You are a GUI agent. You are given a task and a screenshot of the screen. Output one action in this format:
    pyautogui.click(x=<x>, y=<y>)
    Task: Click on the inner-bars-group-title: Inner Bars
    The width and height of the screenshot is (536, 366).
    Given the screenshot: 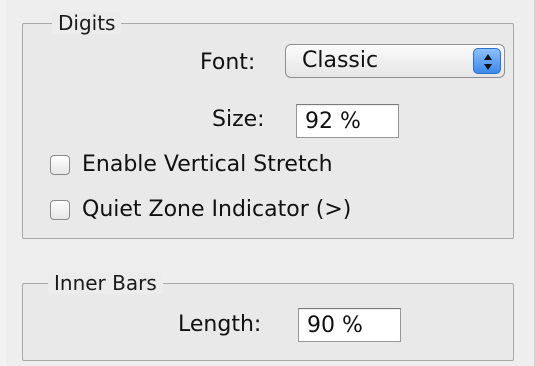 What is the action you would take?
    pyautogui.click(x=105, y=283)
    